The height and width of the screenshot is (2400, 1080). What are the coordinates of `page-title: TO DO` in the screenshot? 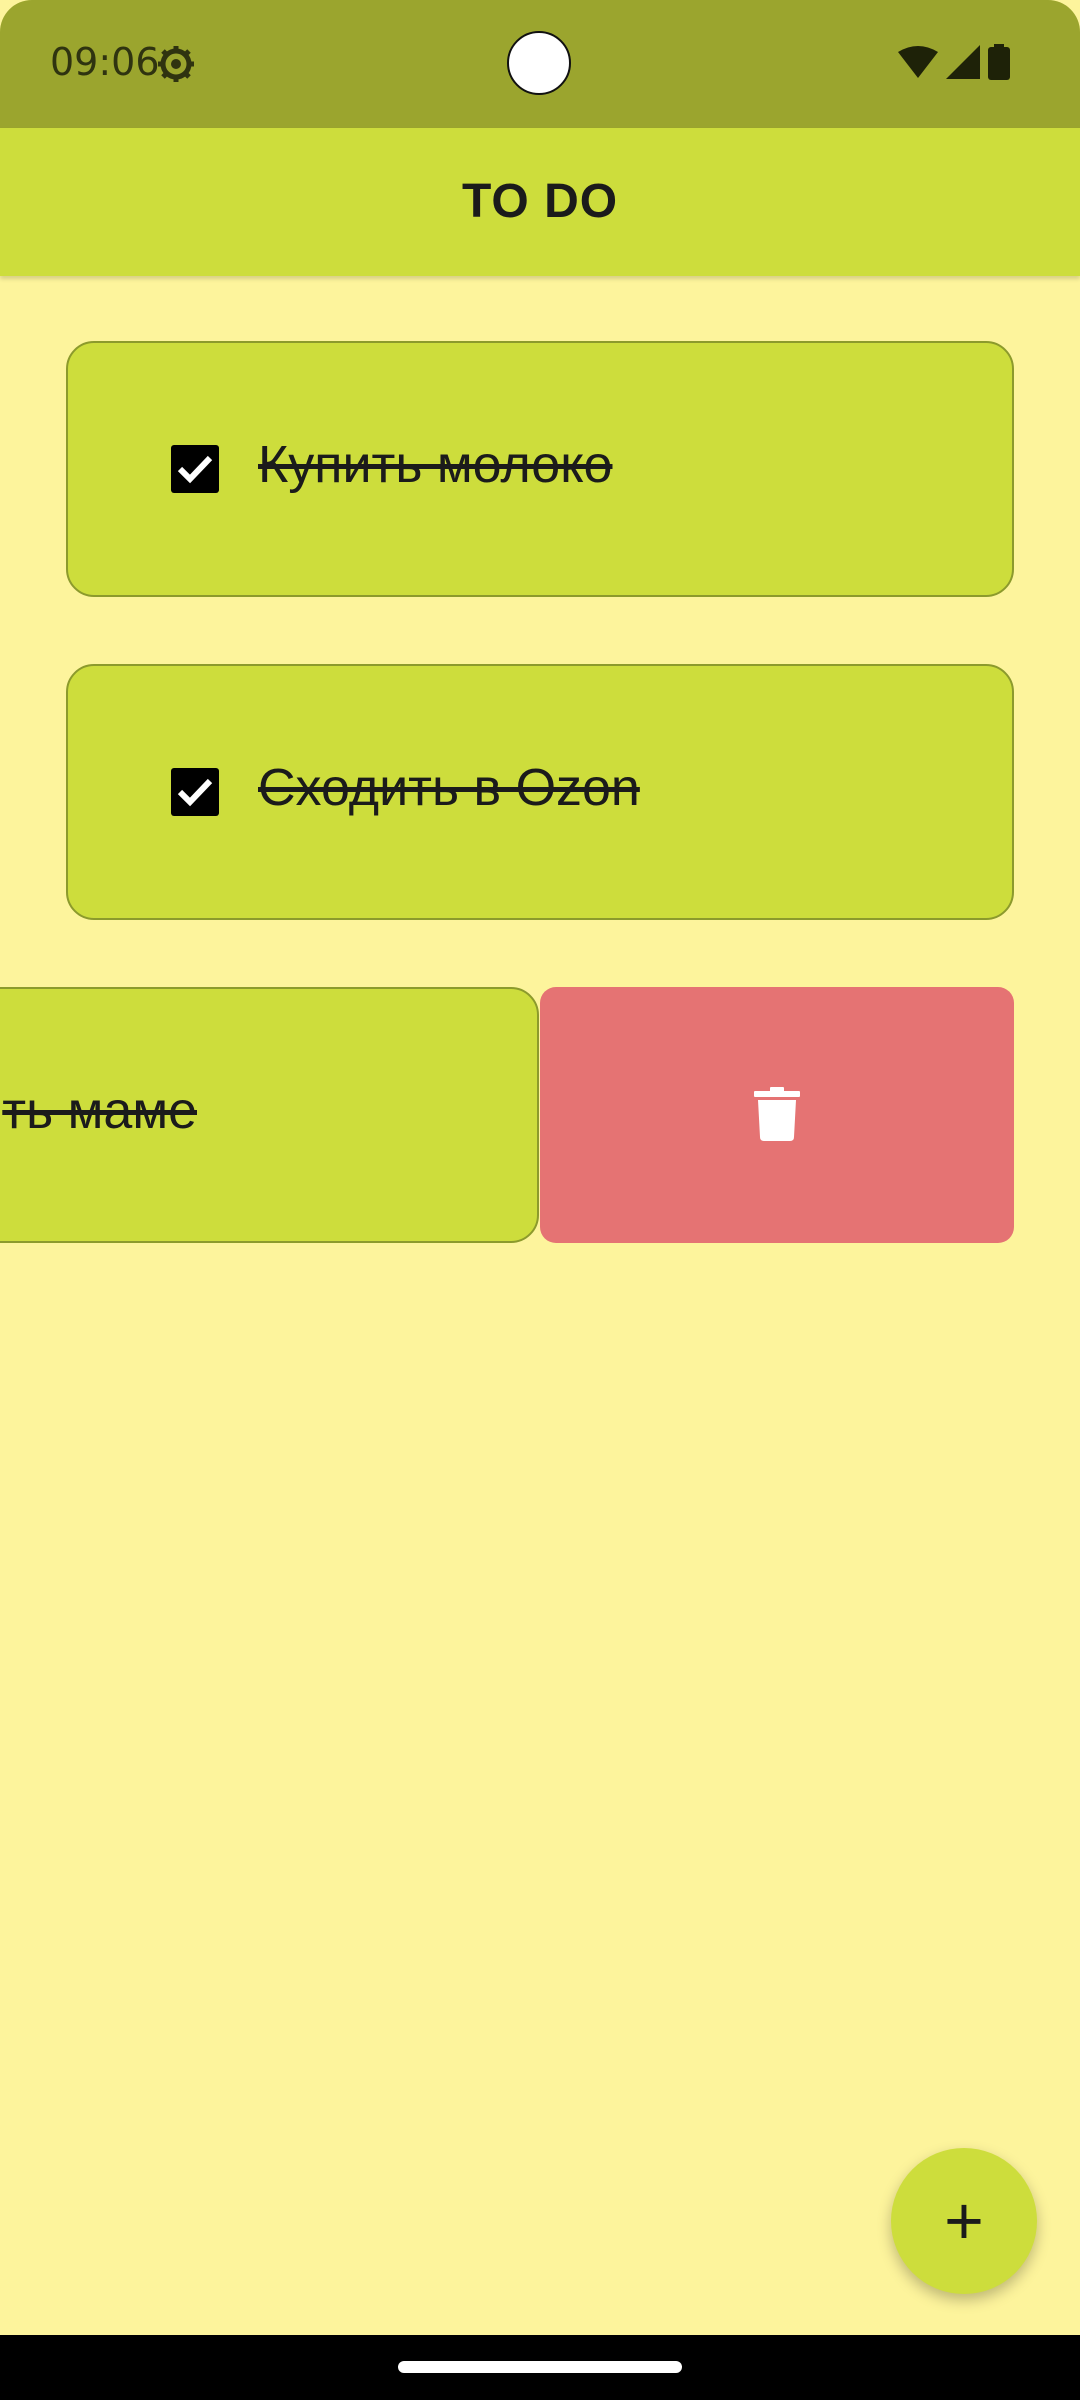 It's located at (540, 201).